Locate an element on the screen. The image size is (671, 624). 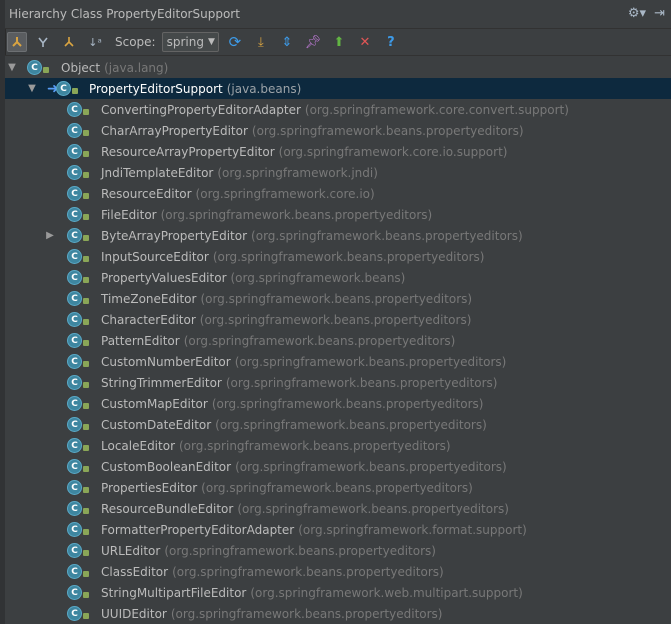
refresh-button: ⟳ is located at coordinates (235, 42).